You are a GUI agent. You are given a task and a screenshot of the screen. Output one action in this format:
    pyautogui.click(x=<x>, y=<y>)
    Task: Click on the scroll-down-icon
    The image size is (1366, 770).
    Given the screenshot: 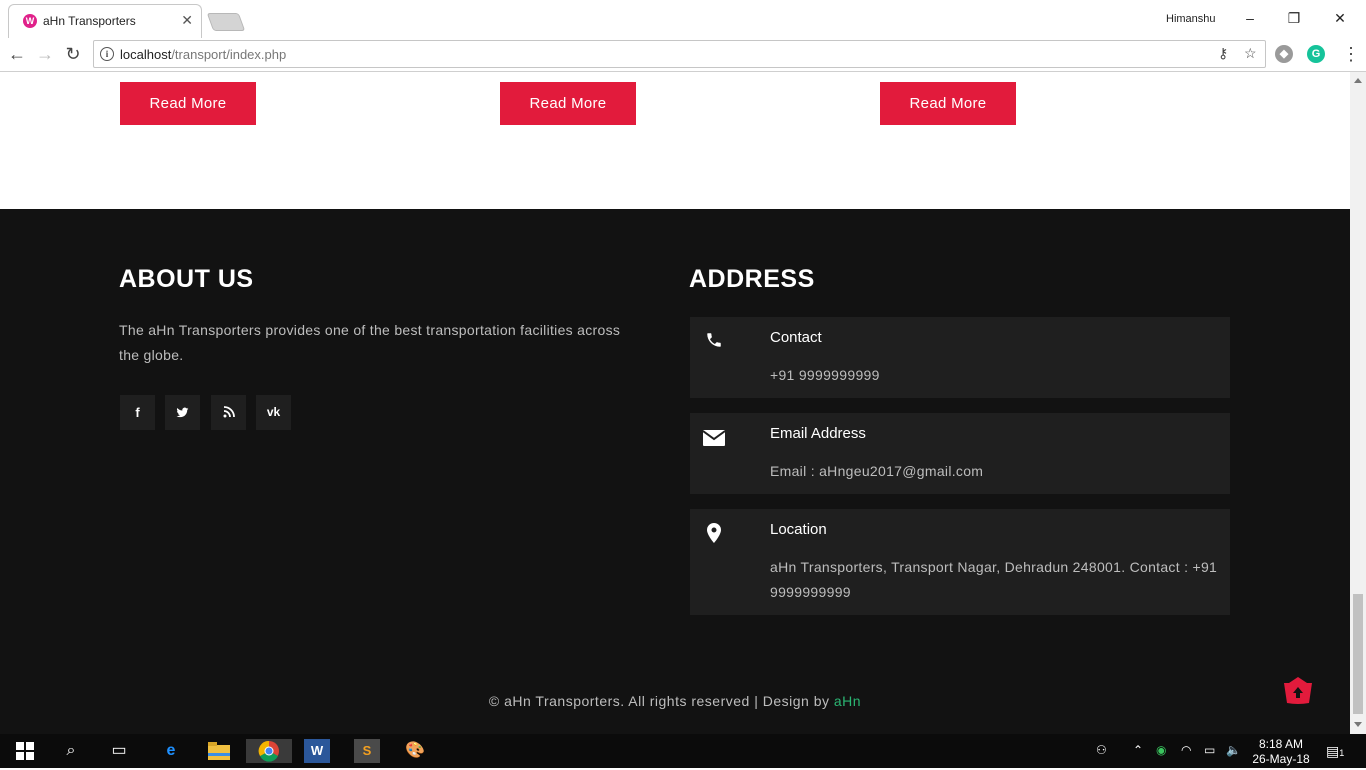 What is the action you would take?
    pyautogui.click(x=1358, y=724)
    